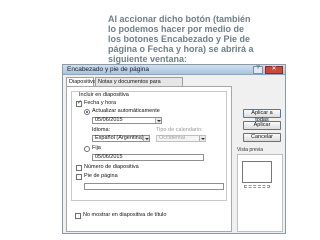 The height and width of the screenshot is (240, 320). Describe the element at coordinates (108, 69) in the screenshot. I see `dialog-title: Encabezado y pie de página` at that location.